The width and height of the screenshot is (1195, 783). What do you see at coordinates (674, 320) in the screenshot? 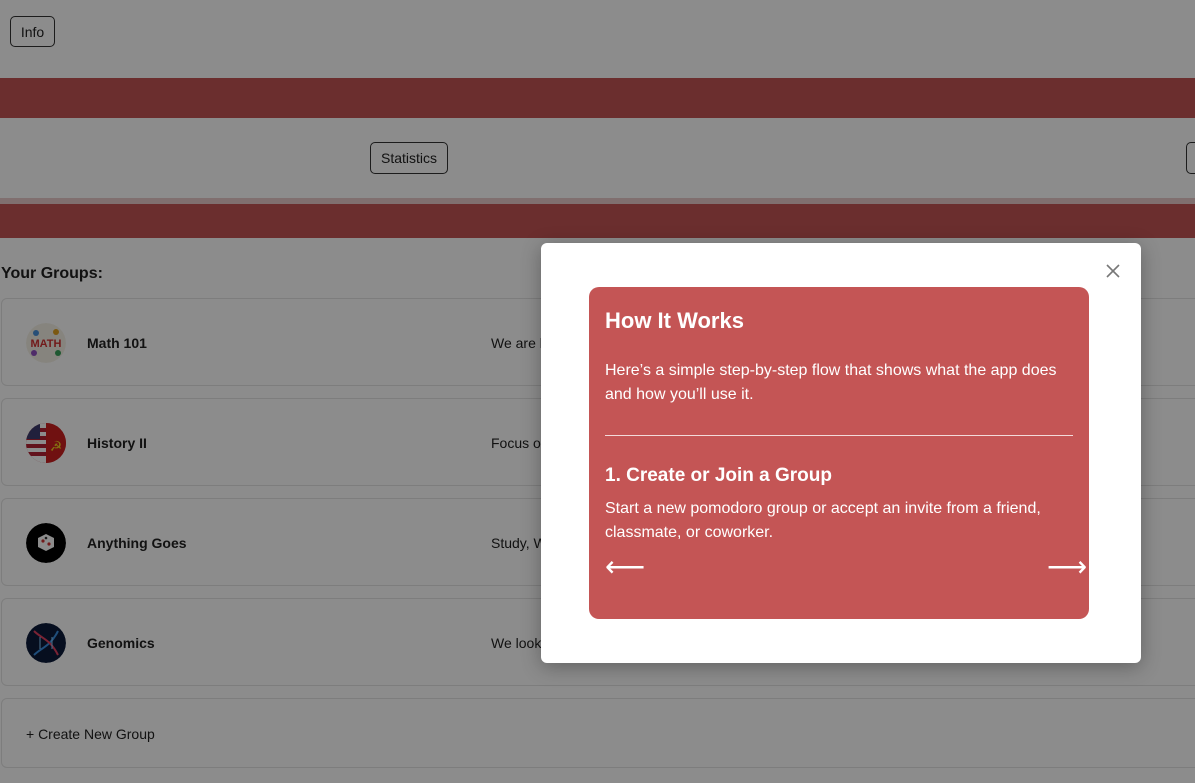
I see `modal-title: How It Works` at bounding box center [674, 320].